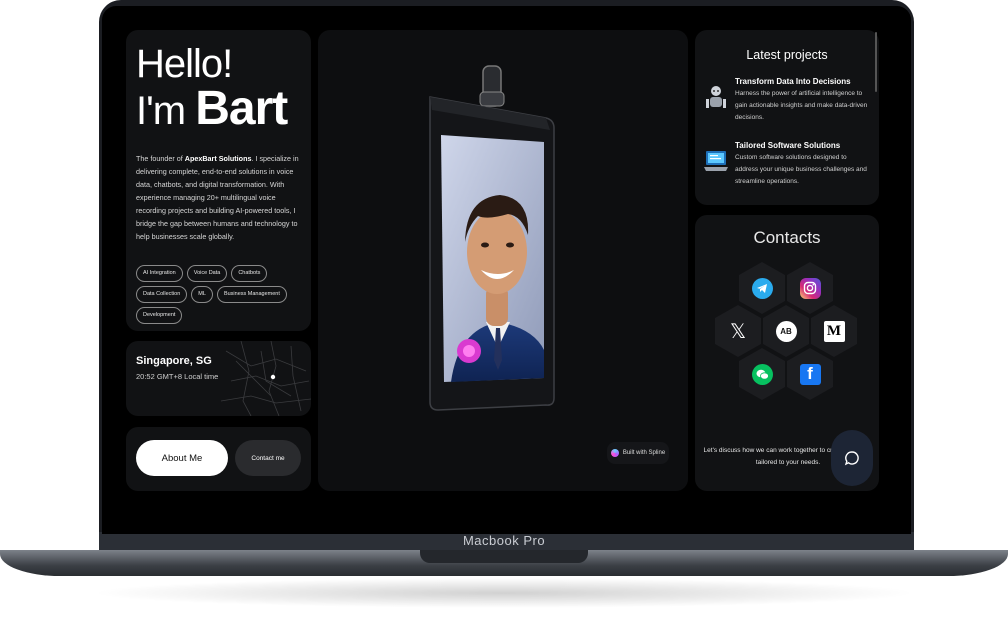 Image resolution: width=1008 pixels, height=635 pixels. I want to click on contacts-title: Contacts, so click(787, 237).